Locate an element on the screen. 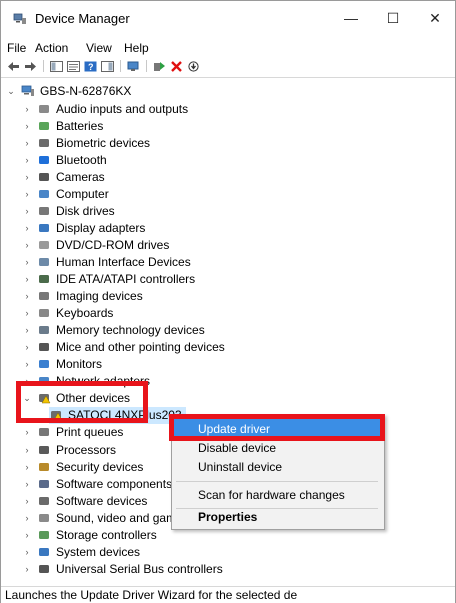 This screenshot has height=603, width=456. show-hide-console-tree-icon is located at coordinates (56, 66).